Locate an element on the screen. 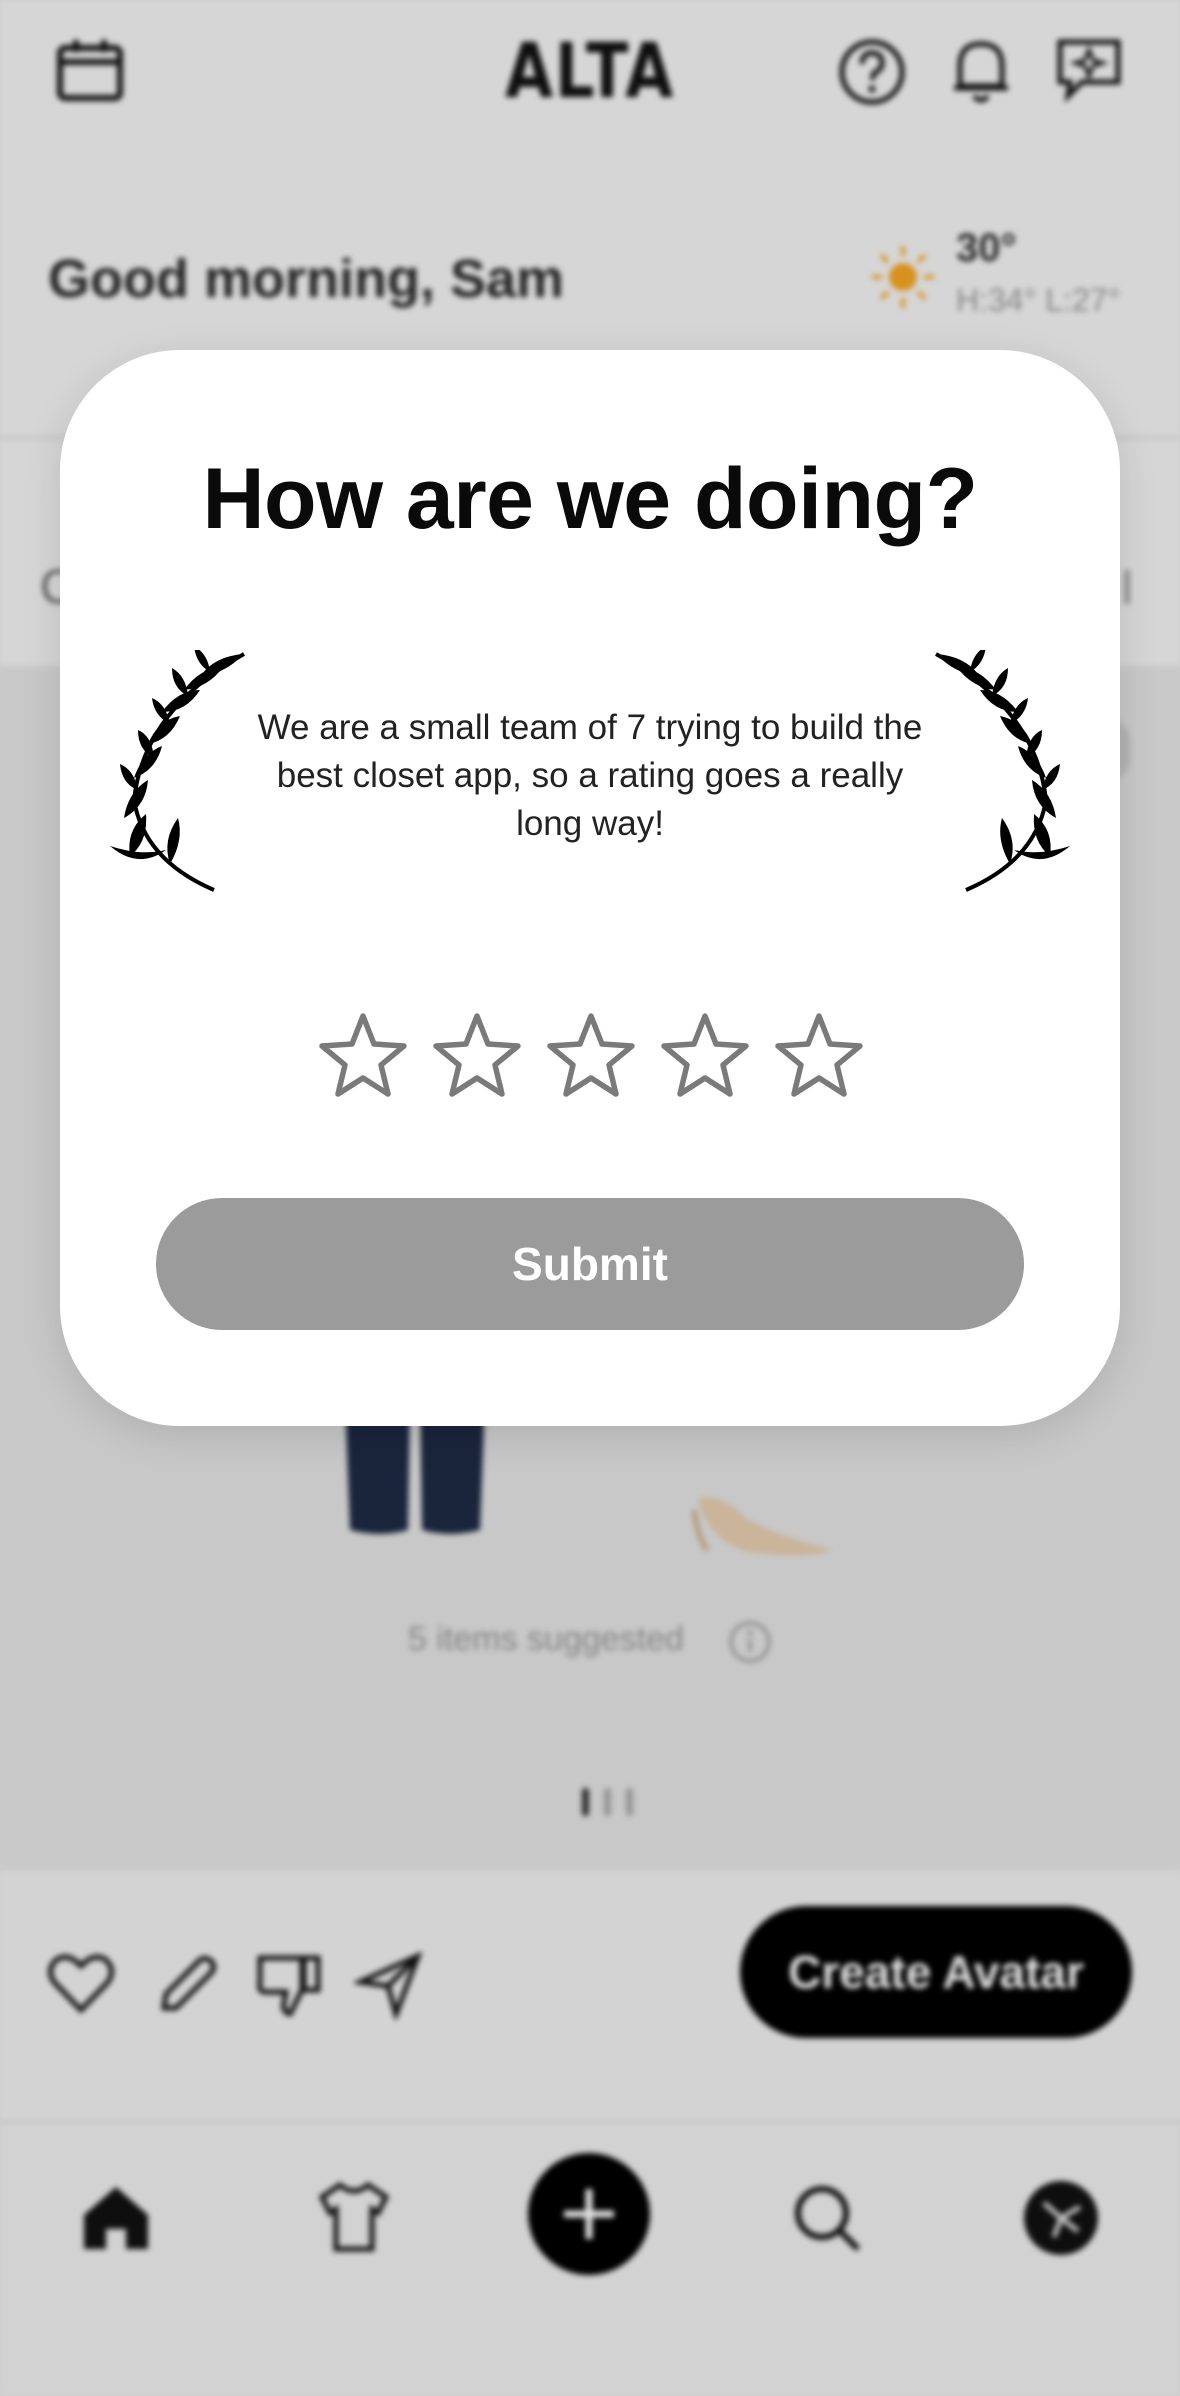 The height and width of the screenshot is (2396, 1180). star-rating is located at coordinates (598, 1057).